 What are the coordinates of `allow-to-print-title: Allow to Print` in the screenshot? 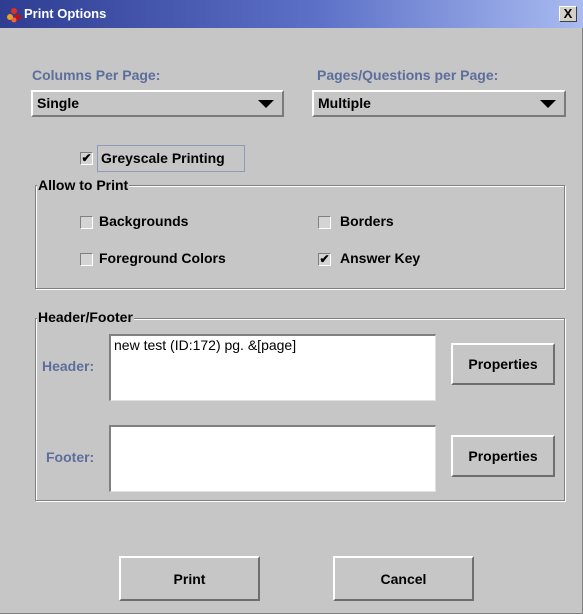 It's located at (83, 185).